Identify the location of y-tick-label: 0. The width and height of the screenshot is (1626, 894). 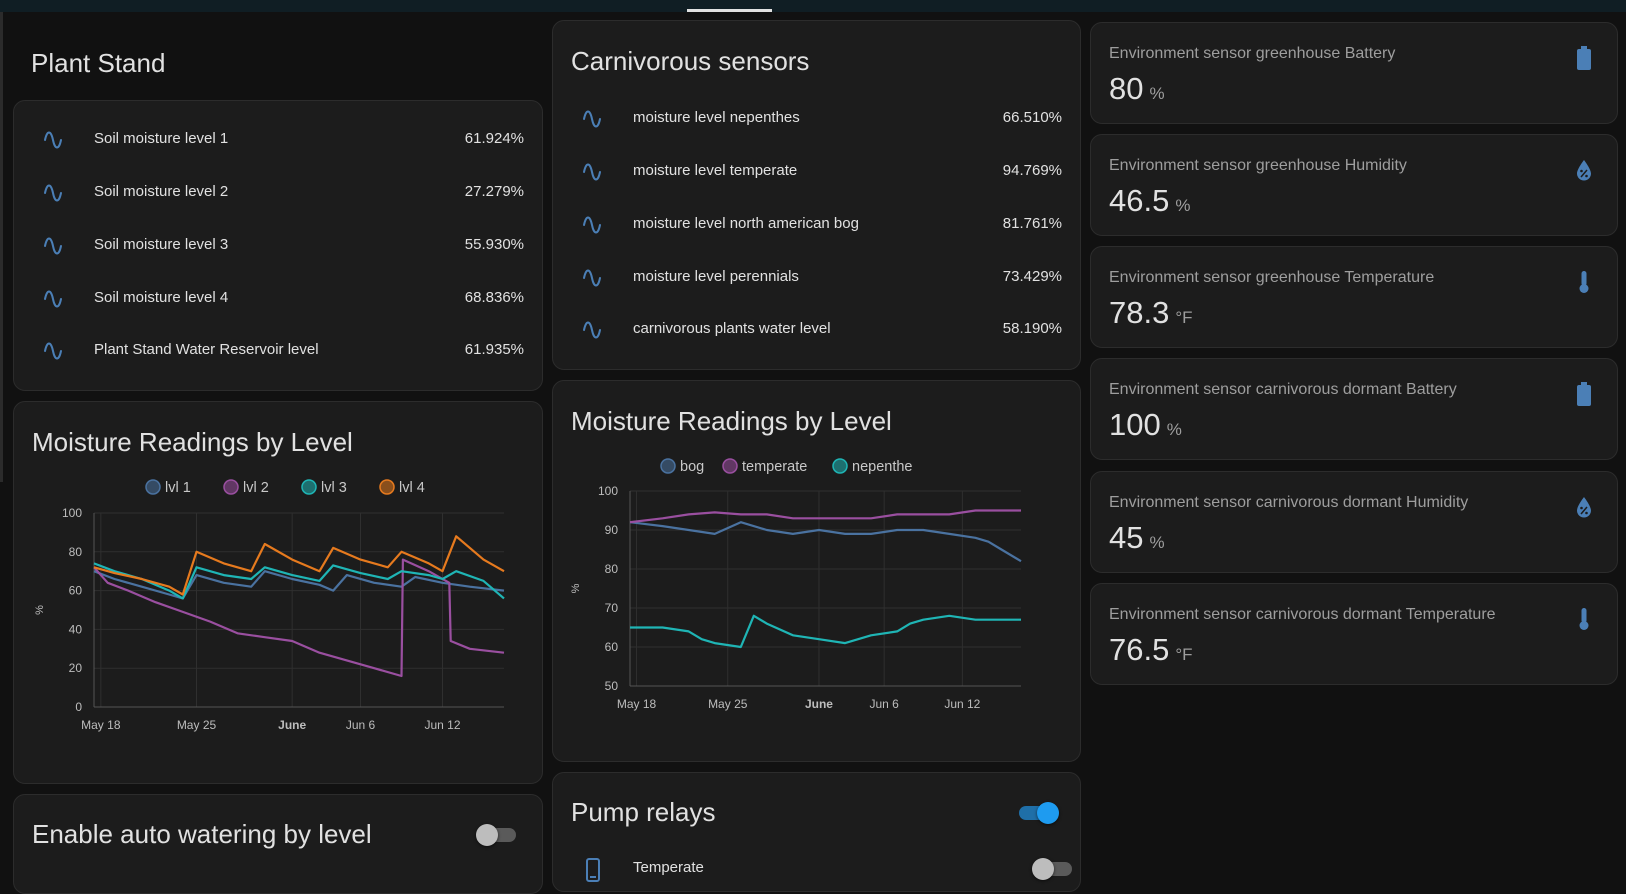
(78, 707).